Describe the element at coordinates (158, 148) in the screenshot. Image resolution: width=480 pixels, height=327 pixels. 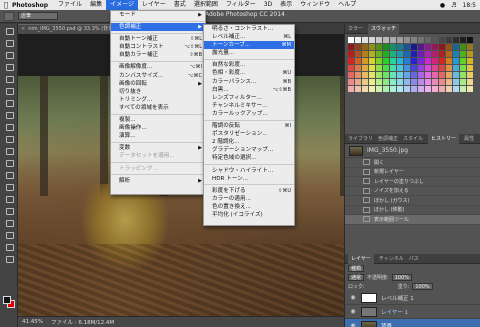
I see `image-menu-item: 変数 ▶` at that location.